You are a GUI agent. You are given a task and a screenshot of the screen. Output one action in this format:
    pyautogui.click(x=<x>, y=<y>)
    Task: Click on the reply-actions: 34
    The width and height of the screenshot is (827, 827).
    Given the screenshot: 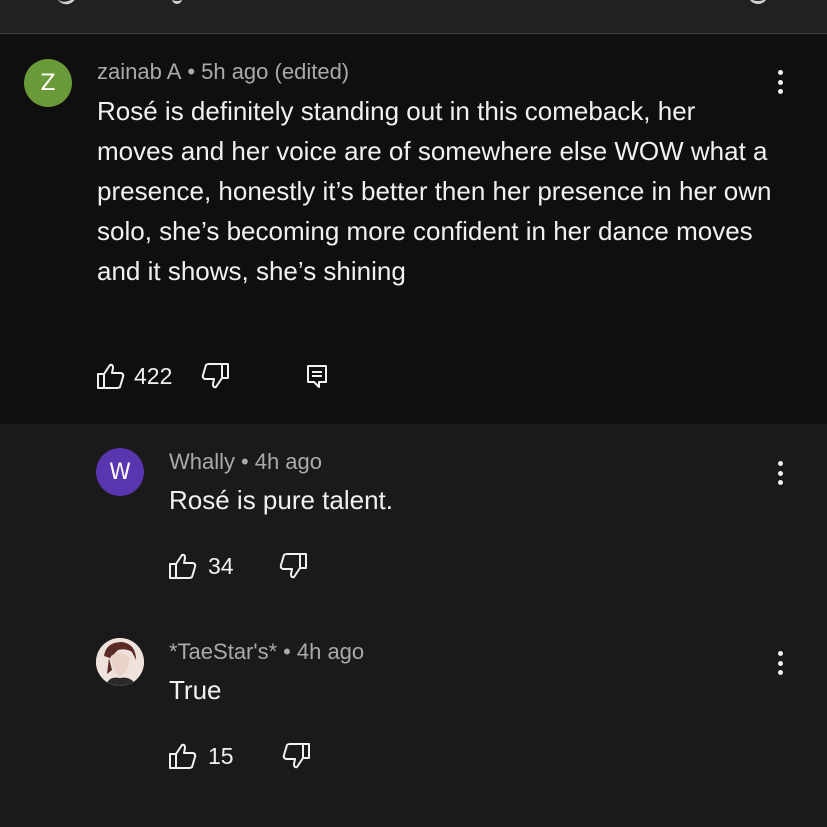 What is the action you would take?
    pyautogui.click(x=238, y=566)
    